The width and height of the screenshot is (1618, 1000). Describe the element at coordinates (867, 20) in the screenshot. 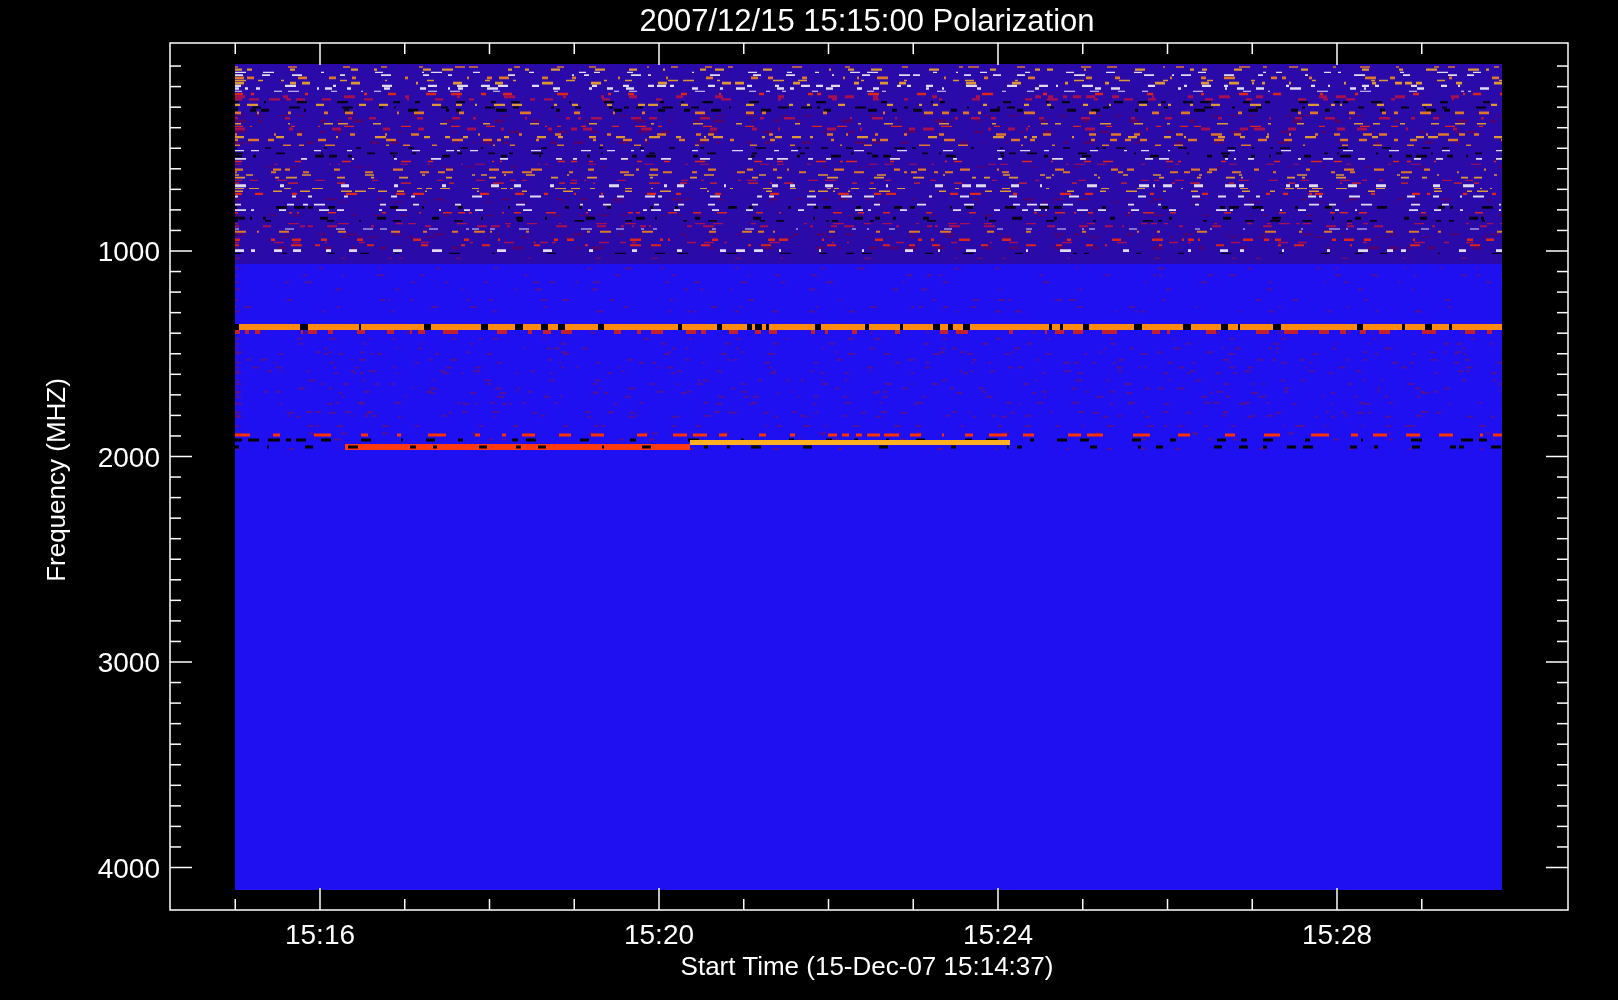

I see `chart-title: 2007/12/15 15:15:00 Polarization` at that location.